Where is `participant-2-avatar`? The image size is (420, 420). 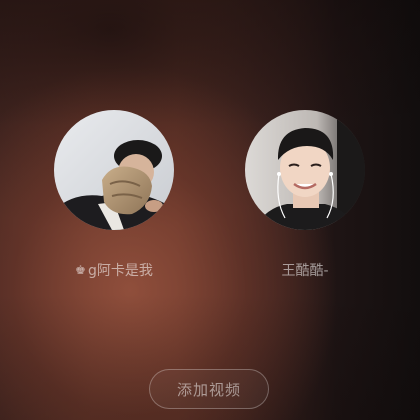
participant-2-avatar is located at coordinates (305, 170).